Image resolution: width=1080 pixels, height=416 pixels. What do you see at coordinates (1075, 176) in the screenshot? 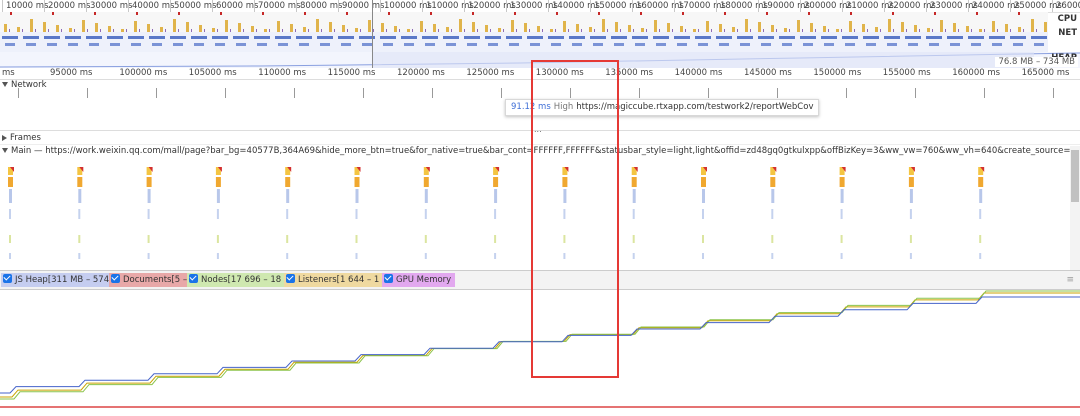
I see `scrollbar-thumb` at bounding box center [1075, 176].